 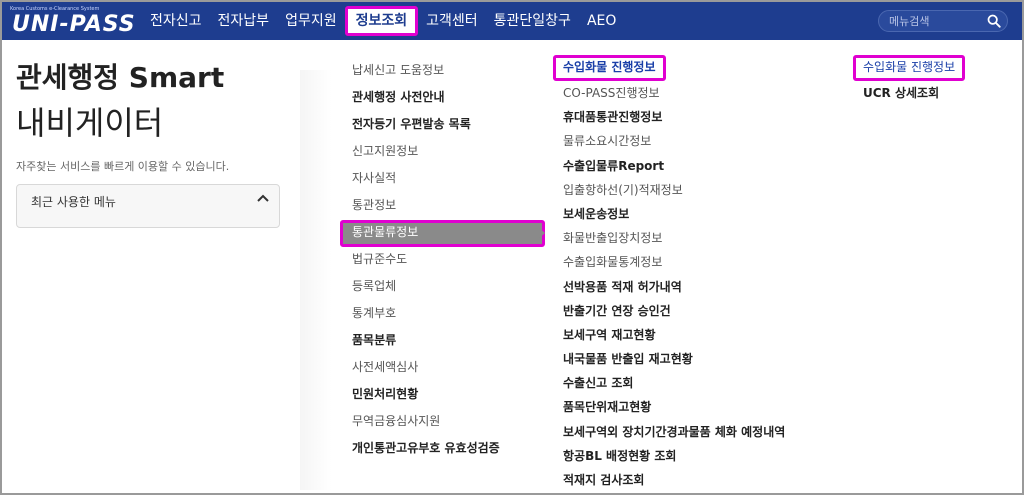 What do you see at coordinates (698, 407) in the screenshot?
I see `menu-item-item-stock: 품목단위재고현황` at bounding box center [698, 407].